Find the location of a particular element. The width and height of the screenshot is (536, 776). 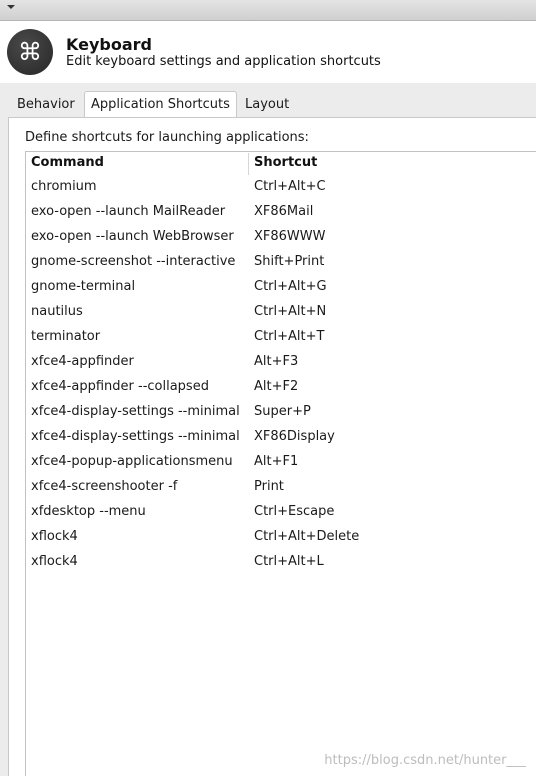

watermark: https://blog.csdn.net/hunter___ is located at coordinates (425, 760).